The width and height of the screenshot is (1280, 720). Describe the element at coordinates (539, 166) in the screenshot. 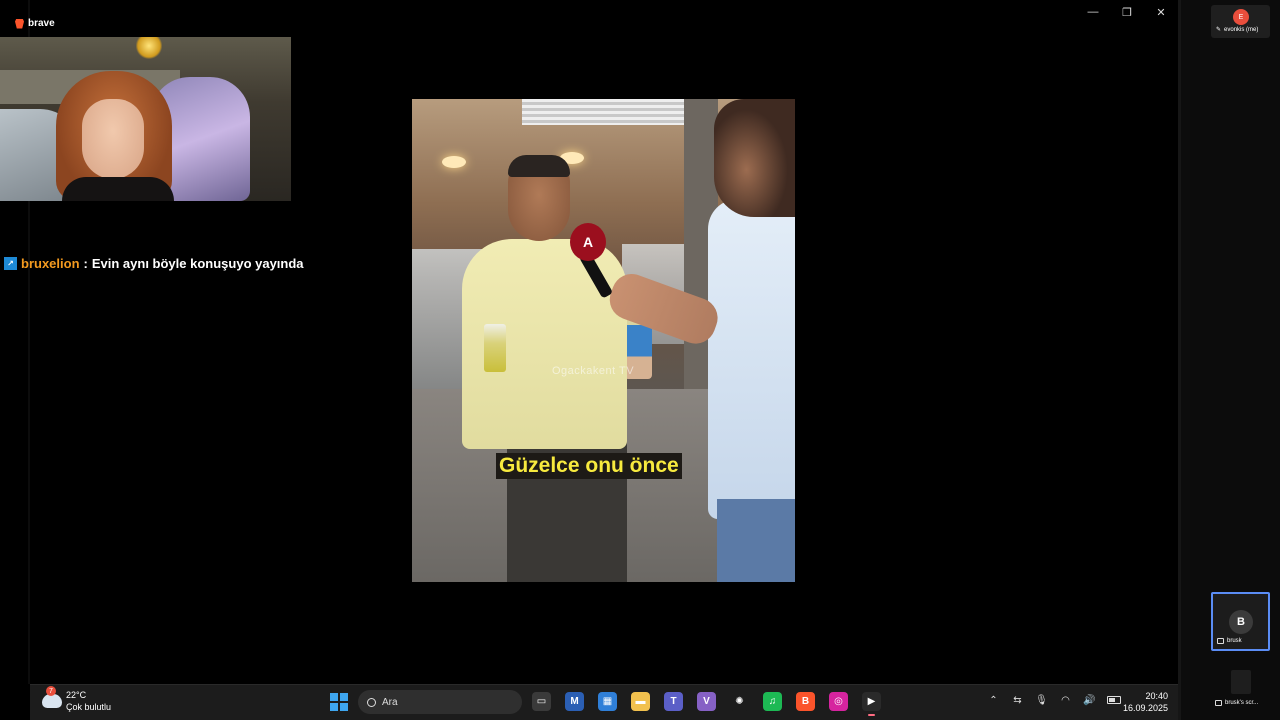

I see `video-man-hair` at that location.